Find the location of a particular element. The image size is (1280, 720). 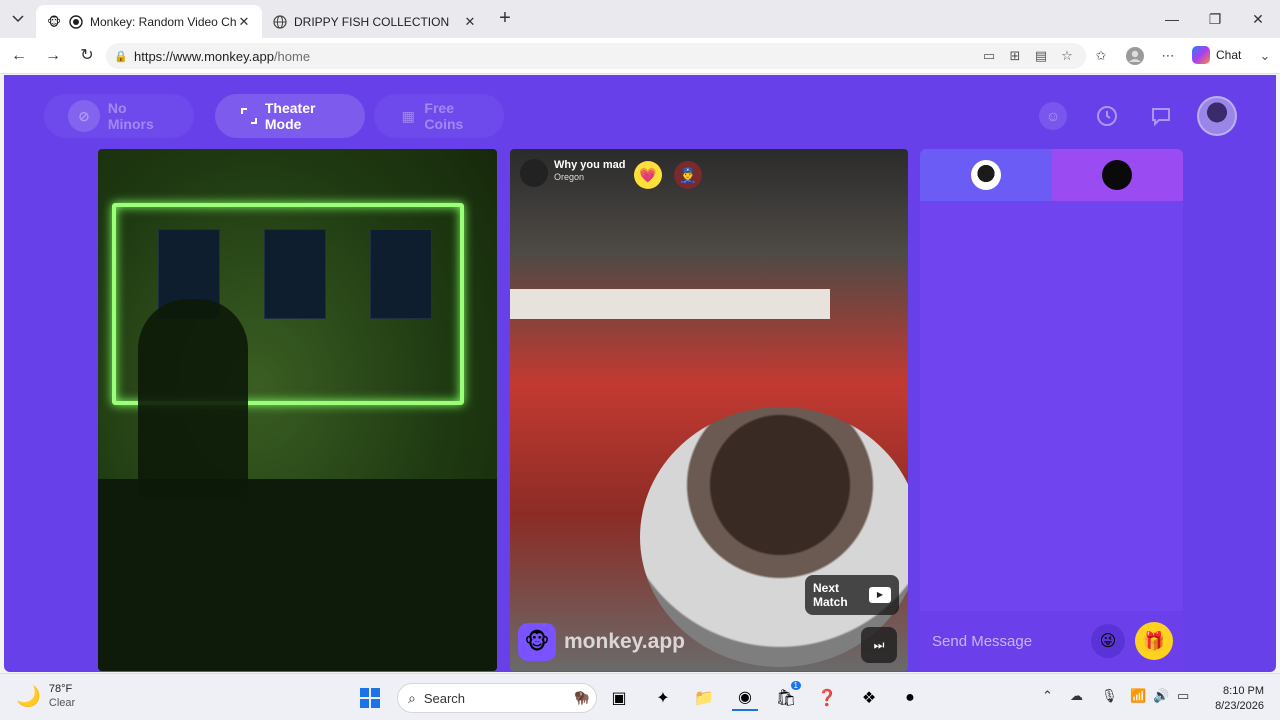

refresh-icon: ↻ is located at coordinates (87, 56).